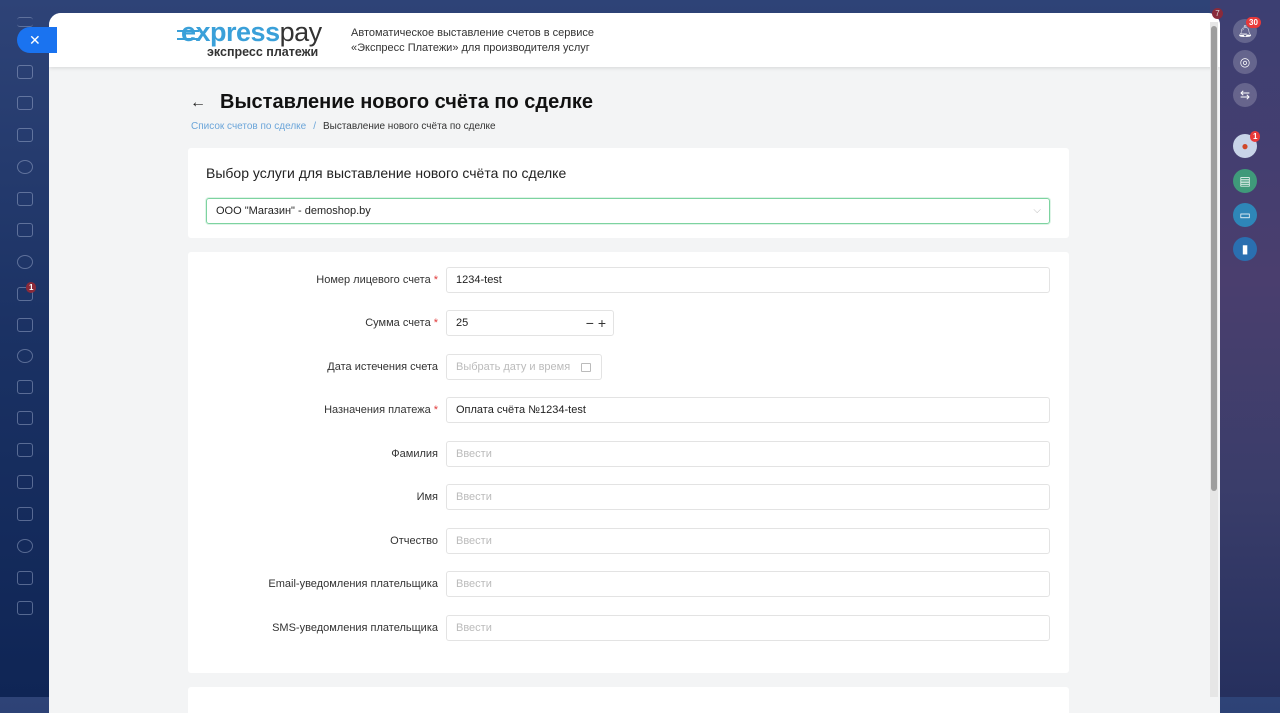 This screenshot has height=713, width=1280. I want to click on next-card, so click(628, 700).